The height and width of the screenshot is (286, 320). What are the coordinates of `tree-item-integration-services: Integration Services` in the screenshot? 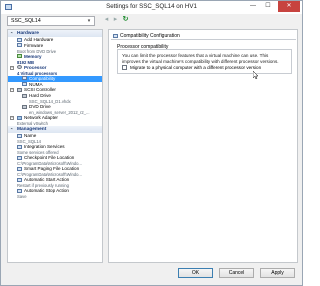 It's located at (55, 147).